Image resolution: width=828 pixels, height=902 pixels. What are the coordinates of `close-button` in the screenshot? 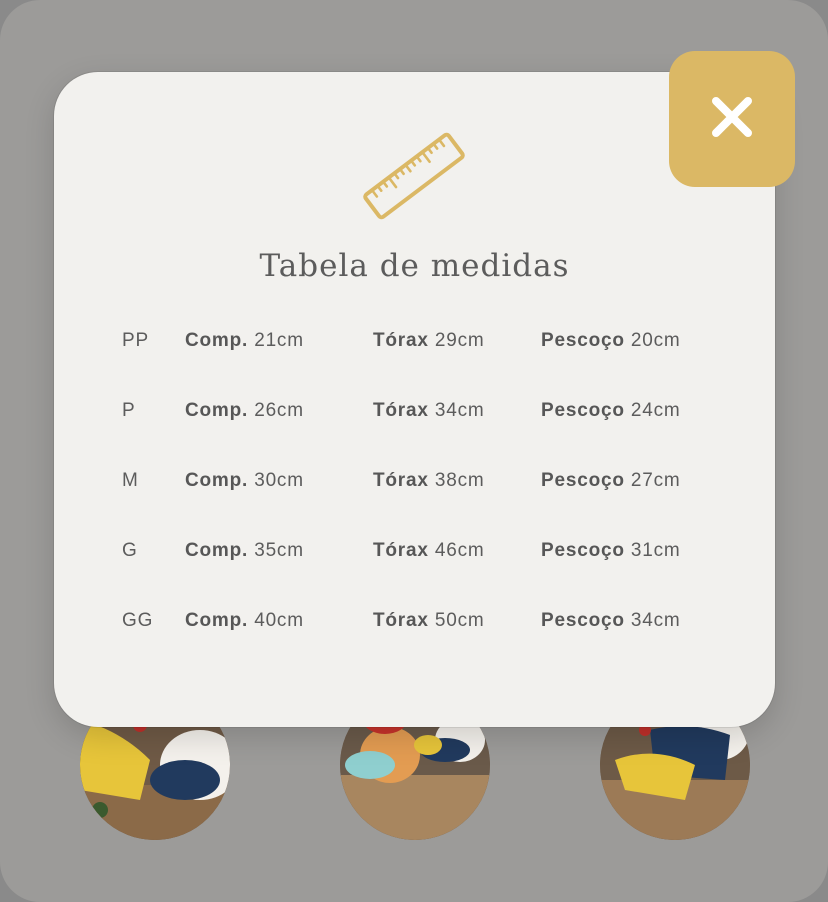 It's located at (732, 119).